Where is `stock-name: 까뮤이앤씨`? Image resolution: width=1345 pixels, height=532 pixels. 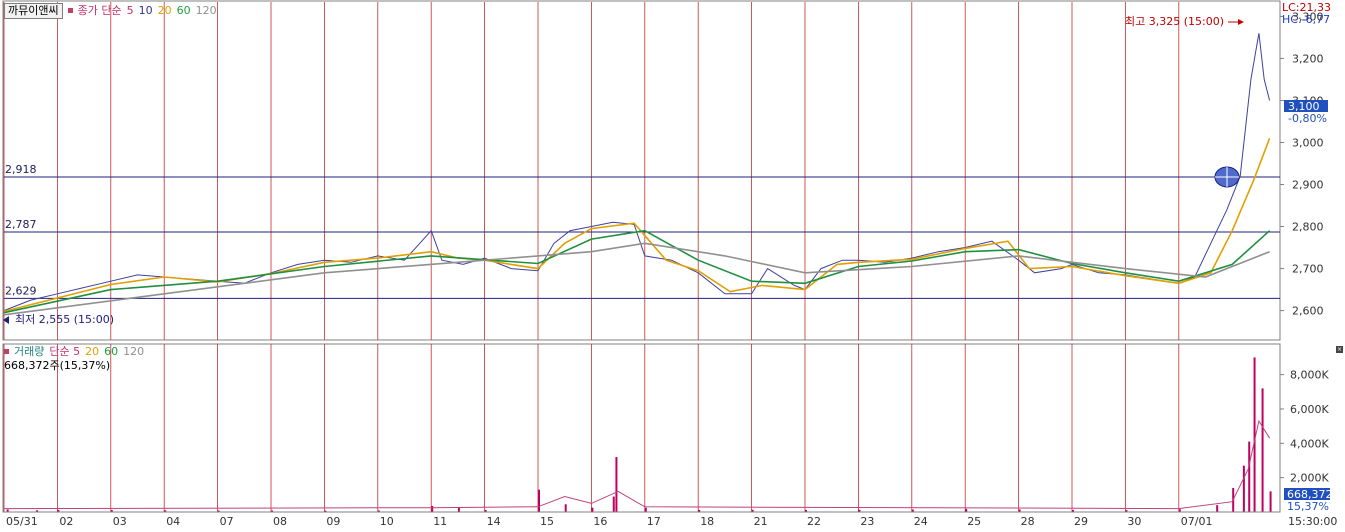
stock-name: 까뮤이앤씨 is located at coordinates (33, 11).